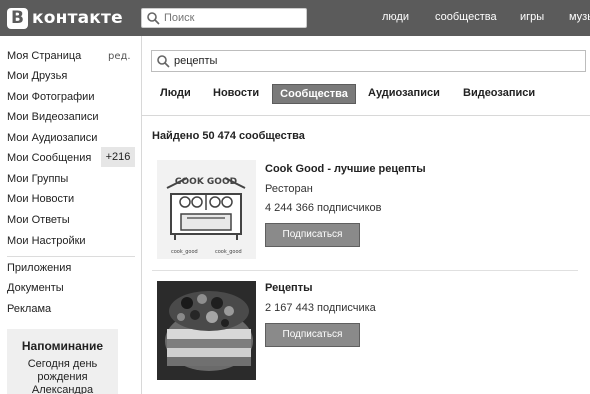  I want to click on cake-photo-image, so click(206, 330).